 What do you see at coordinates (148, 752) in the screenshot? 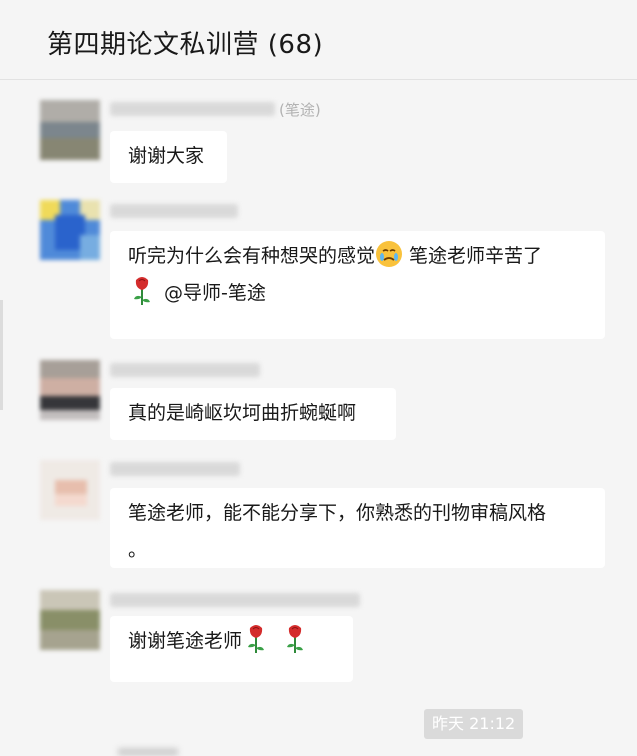
I see `blurred-next-sender` at bounding box center [148, 752].